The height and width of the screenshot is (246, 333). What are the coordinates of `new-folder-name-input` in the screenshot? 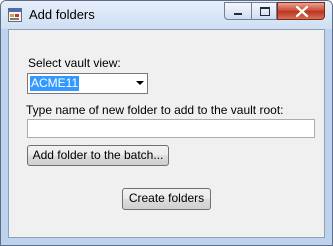 It's located at (171, 128).